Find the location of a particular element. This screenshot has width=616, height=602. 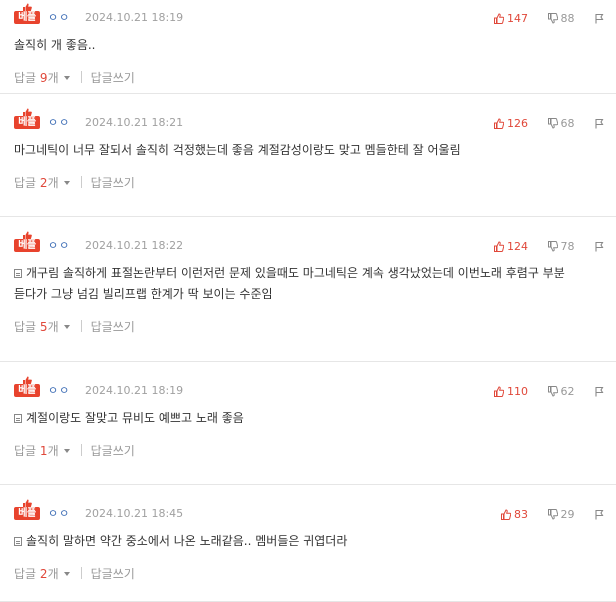

like-count: 83 is located at coordinates (521, 514).